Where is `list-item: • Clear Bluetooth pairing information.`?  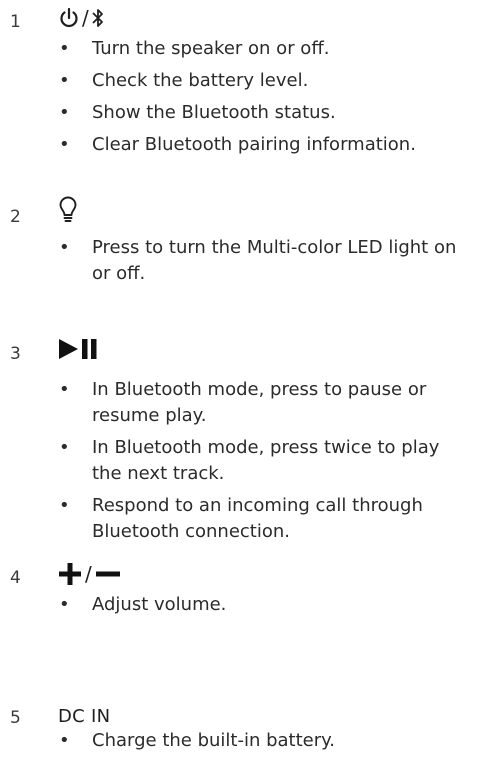 list-item: • Clear Bluetooth pairing information. is located at coordinates (263, 145).